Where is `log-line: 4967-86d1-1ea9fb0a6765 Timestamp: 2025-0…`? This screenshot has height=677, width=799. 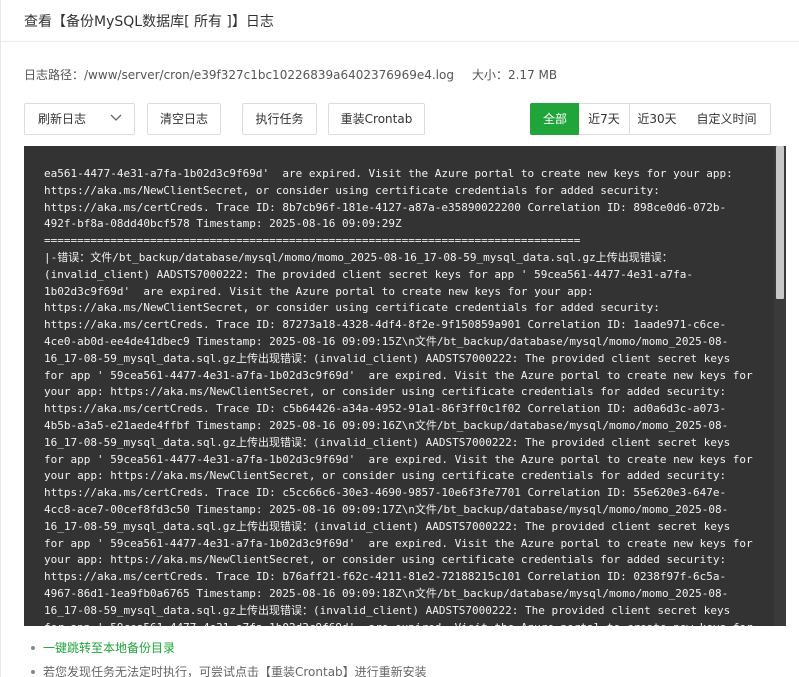
log-line: 4967-86d1-1ea9fb0a6765 Timestamp: 2025-0… is located at coordinates (386, 593).